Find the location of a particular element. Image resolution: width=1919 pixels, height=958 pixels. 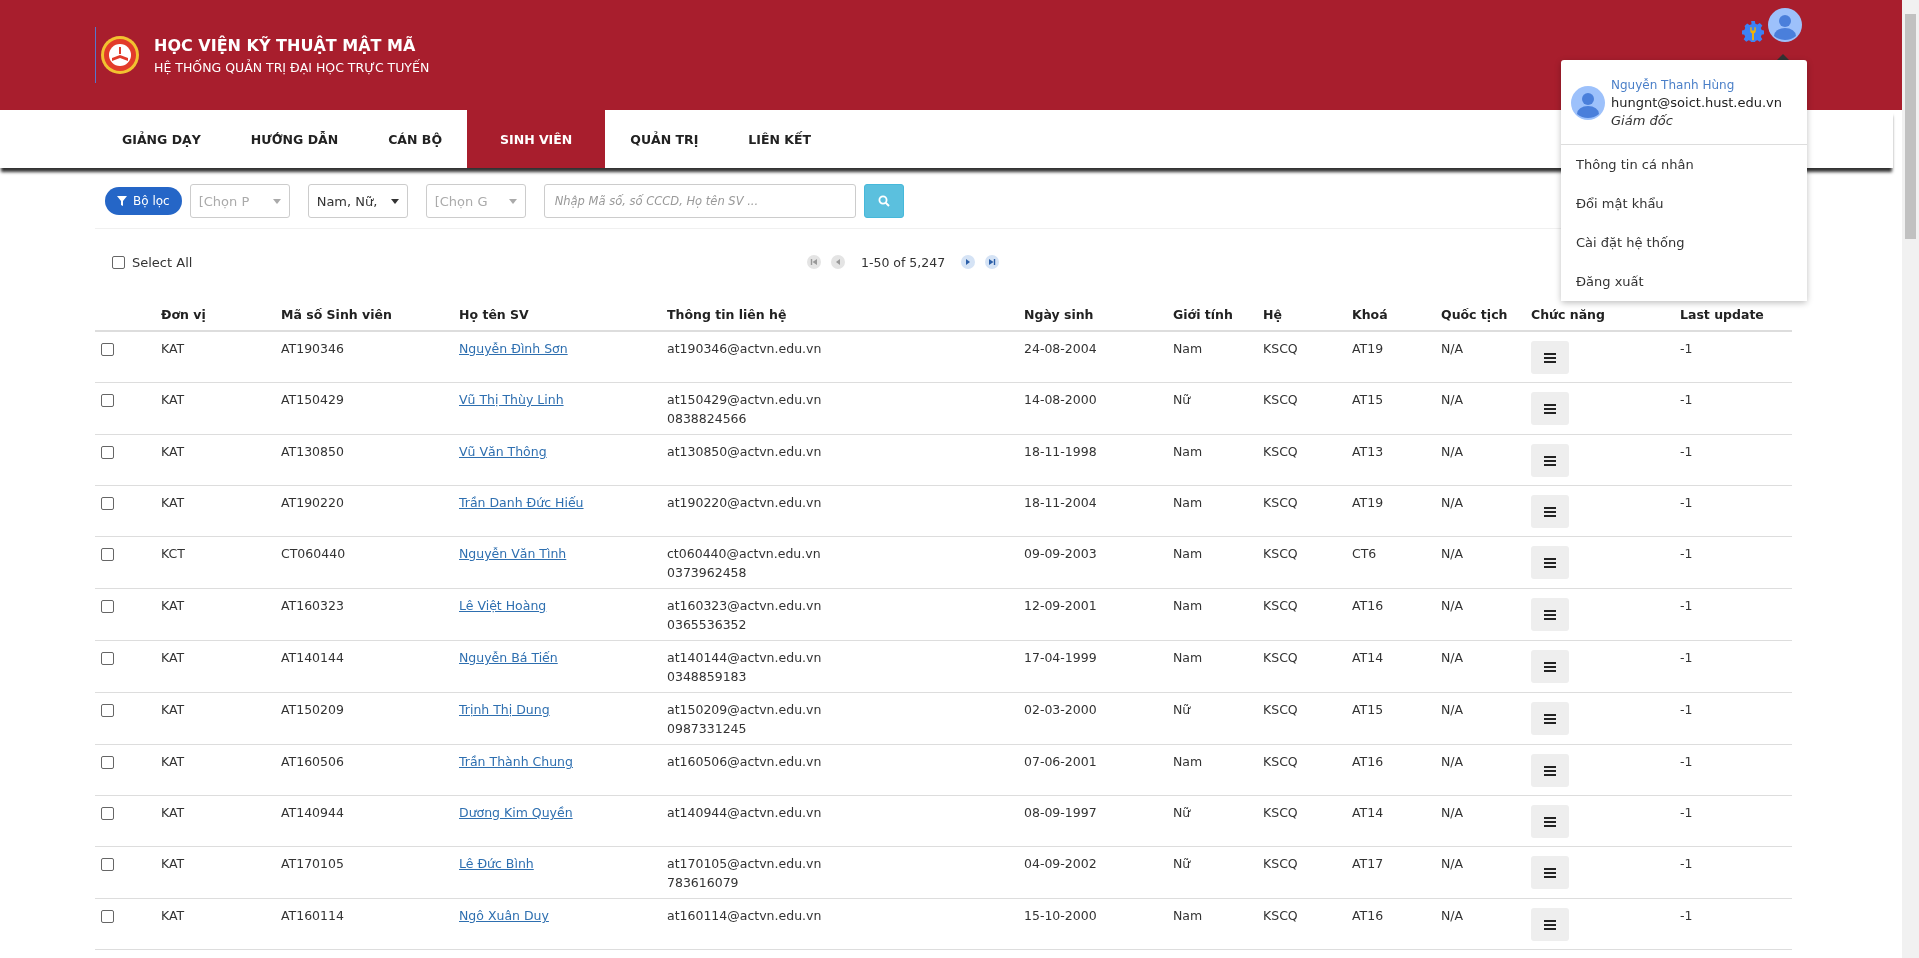

student-name-link: Vũ Thị Thùy Linh is located at coordinates (511, 399).